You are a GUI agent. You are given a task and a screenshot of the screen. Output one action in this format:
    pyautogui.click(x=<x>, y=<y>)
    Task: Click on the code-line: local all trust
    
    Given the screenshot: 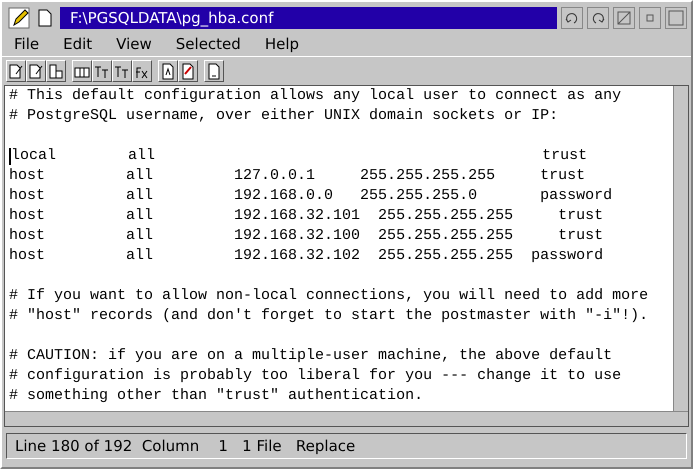 What is the action you would take?
    pyautogui.click(x=299, y=156)
    